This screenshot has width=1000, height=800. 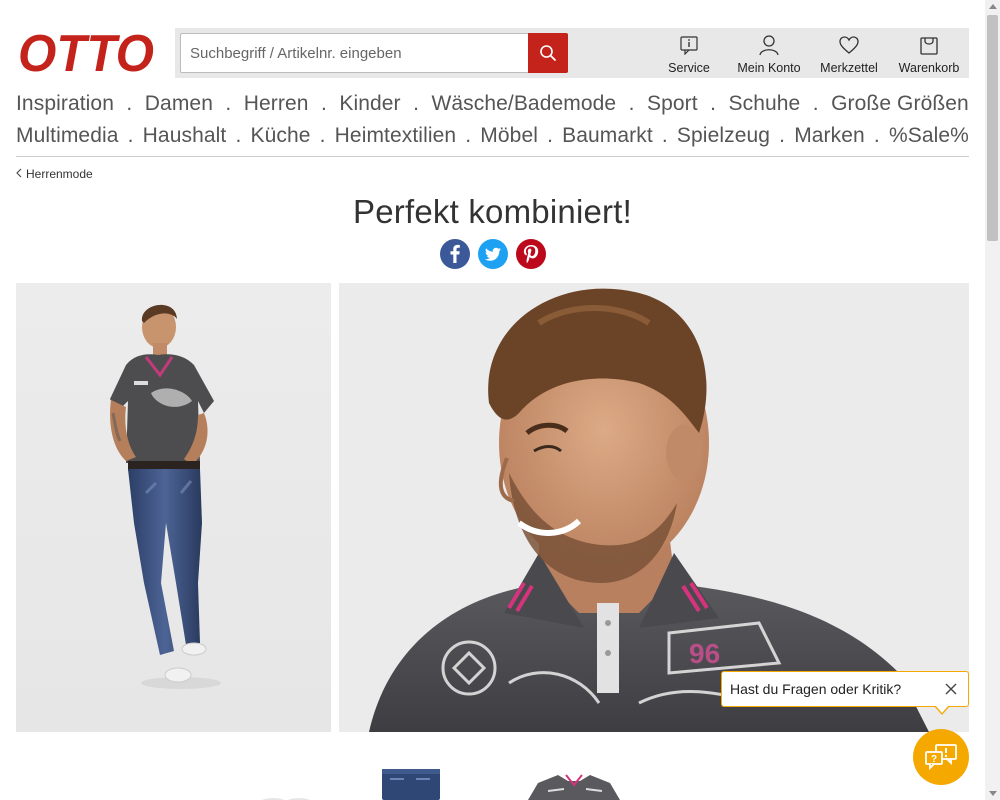 What do you see at coordinates (523, 104) in the screenshot?
I see `category-waesche-bademode: Wäsche/Bademode` at bounding box center [523, 104].